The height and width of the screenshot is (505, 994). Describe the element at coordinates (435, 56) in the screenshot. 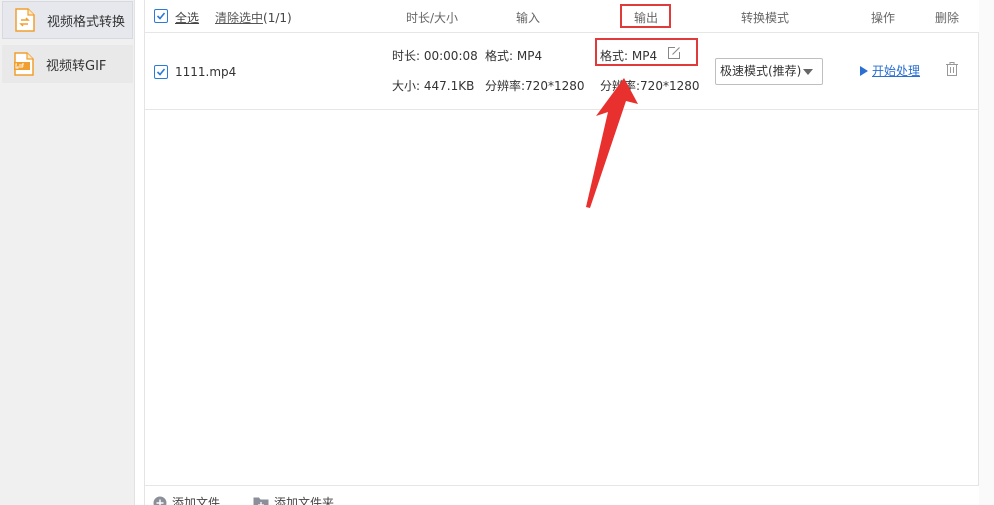

I see `file-duration: 时长: 00:00:08` at that location.